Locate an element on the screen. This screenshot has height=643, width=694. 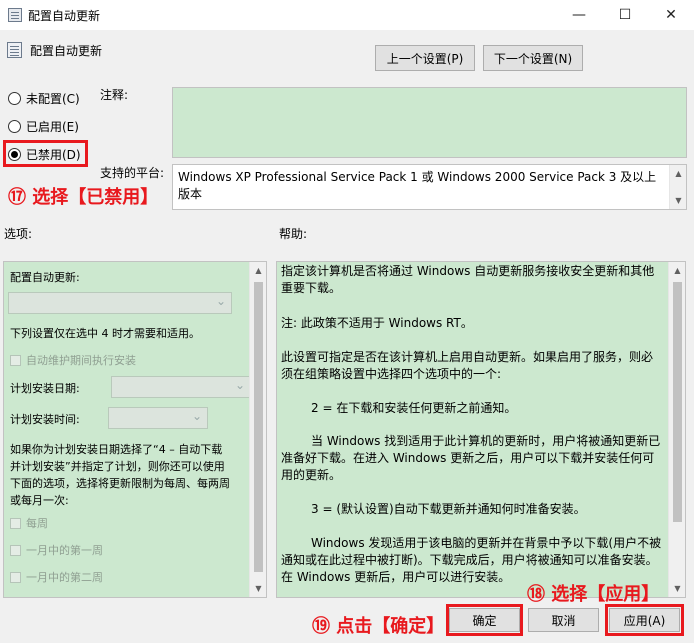
help-paragraph-4: 2 = 在下载和安装任何更新之前通知。 is located at coordinates (414, 408).